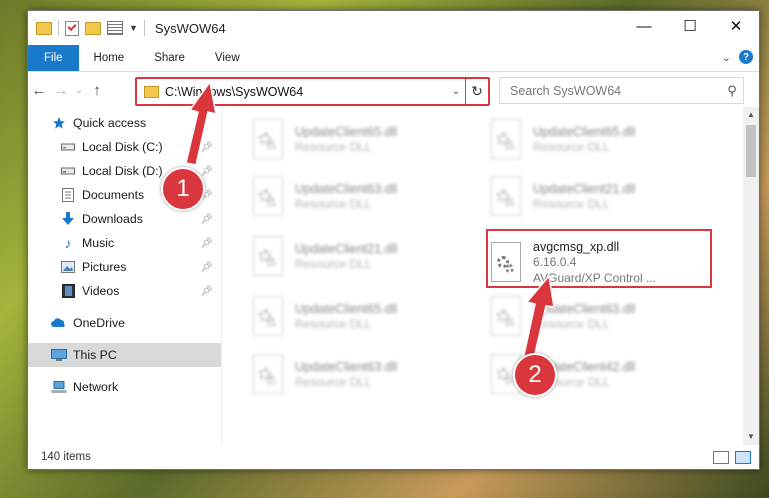  I want to click on maximize-button: ☐, so click(690, 26).